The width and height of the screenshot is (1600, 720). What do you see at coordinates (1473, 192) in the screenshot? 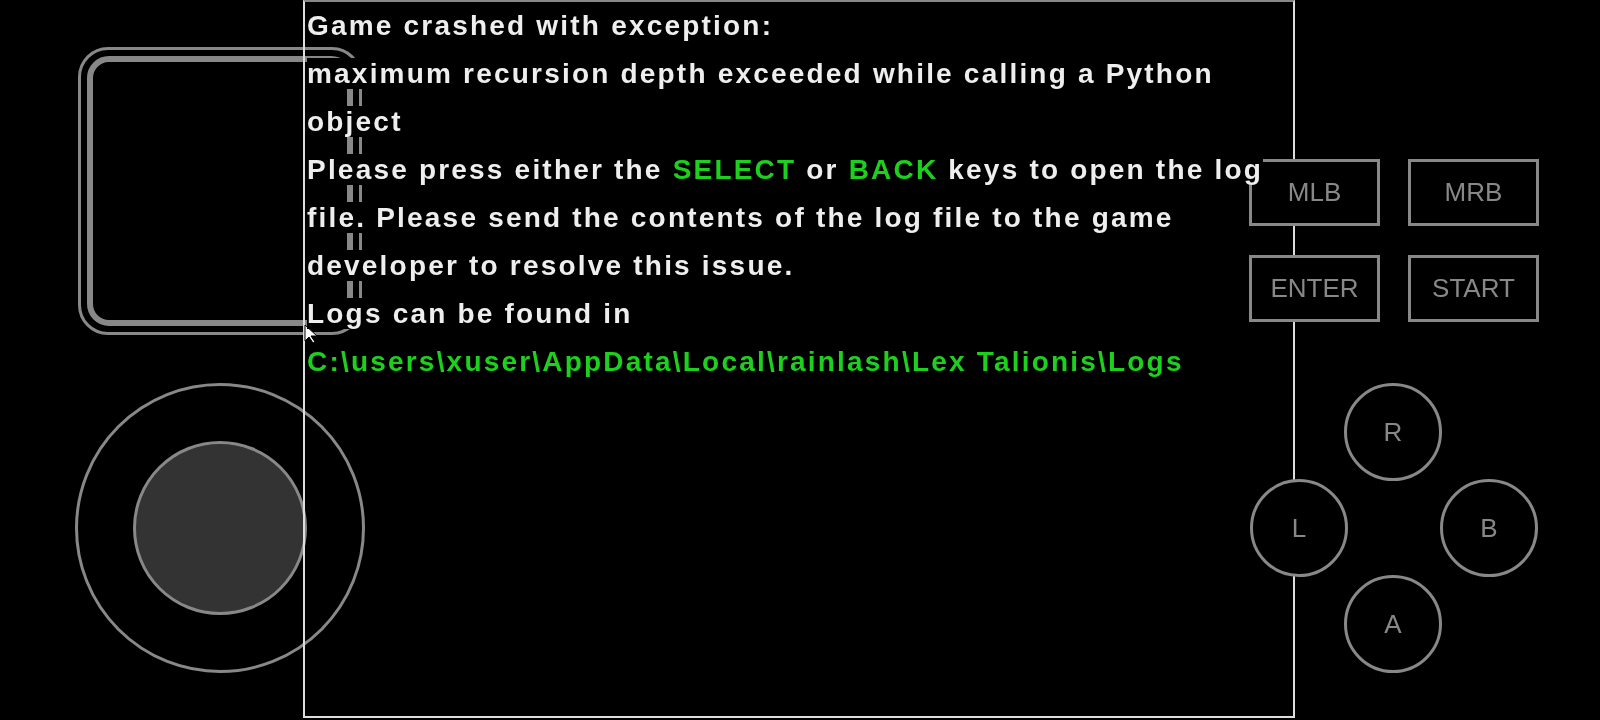
I see `gamepad-button: MRB` at bounding box center [1473, 192].